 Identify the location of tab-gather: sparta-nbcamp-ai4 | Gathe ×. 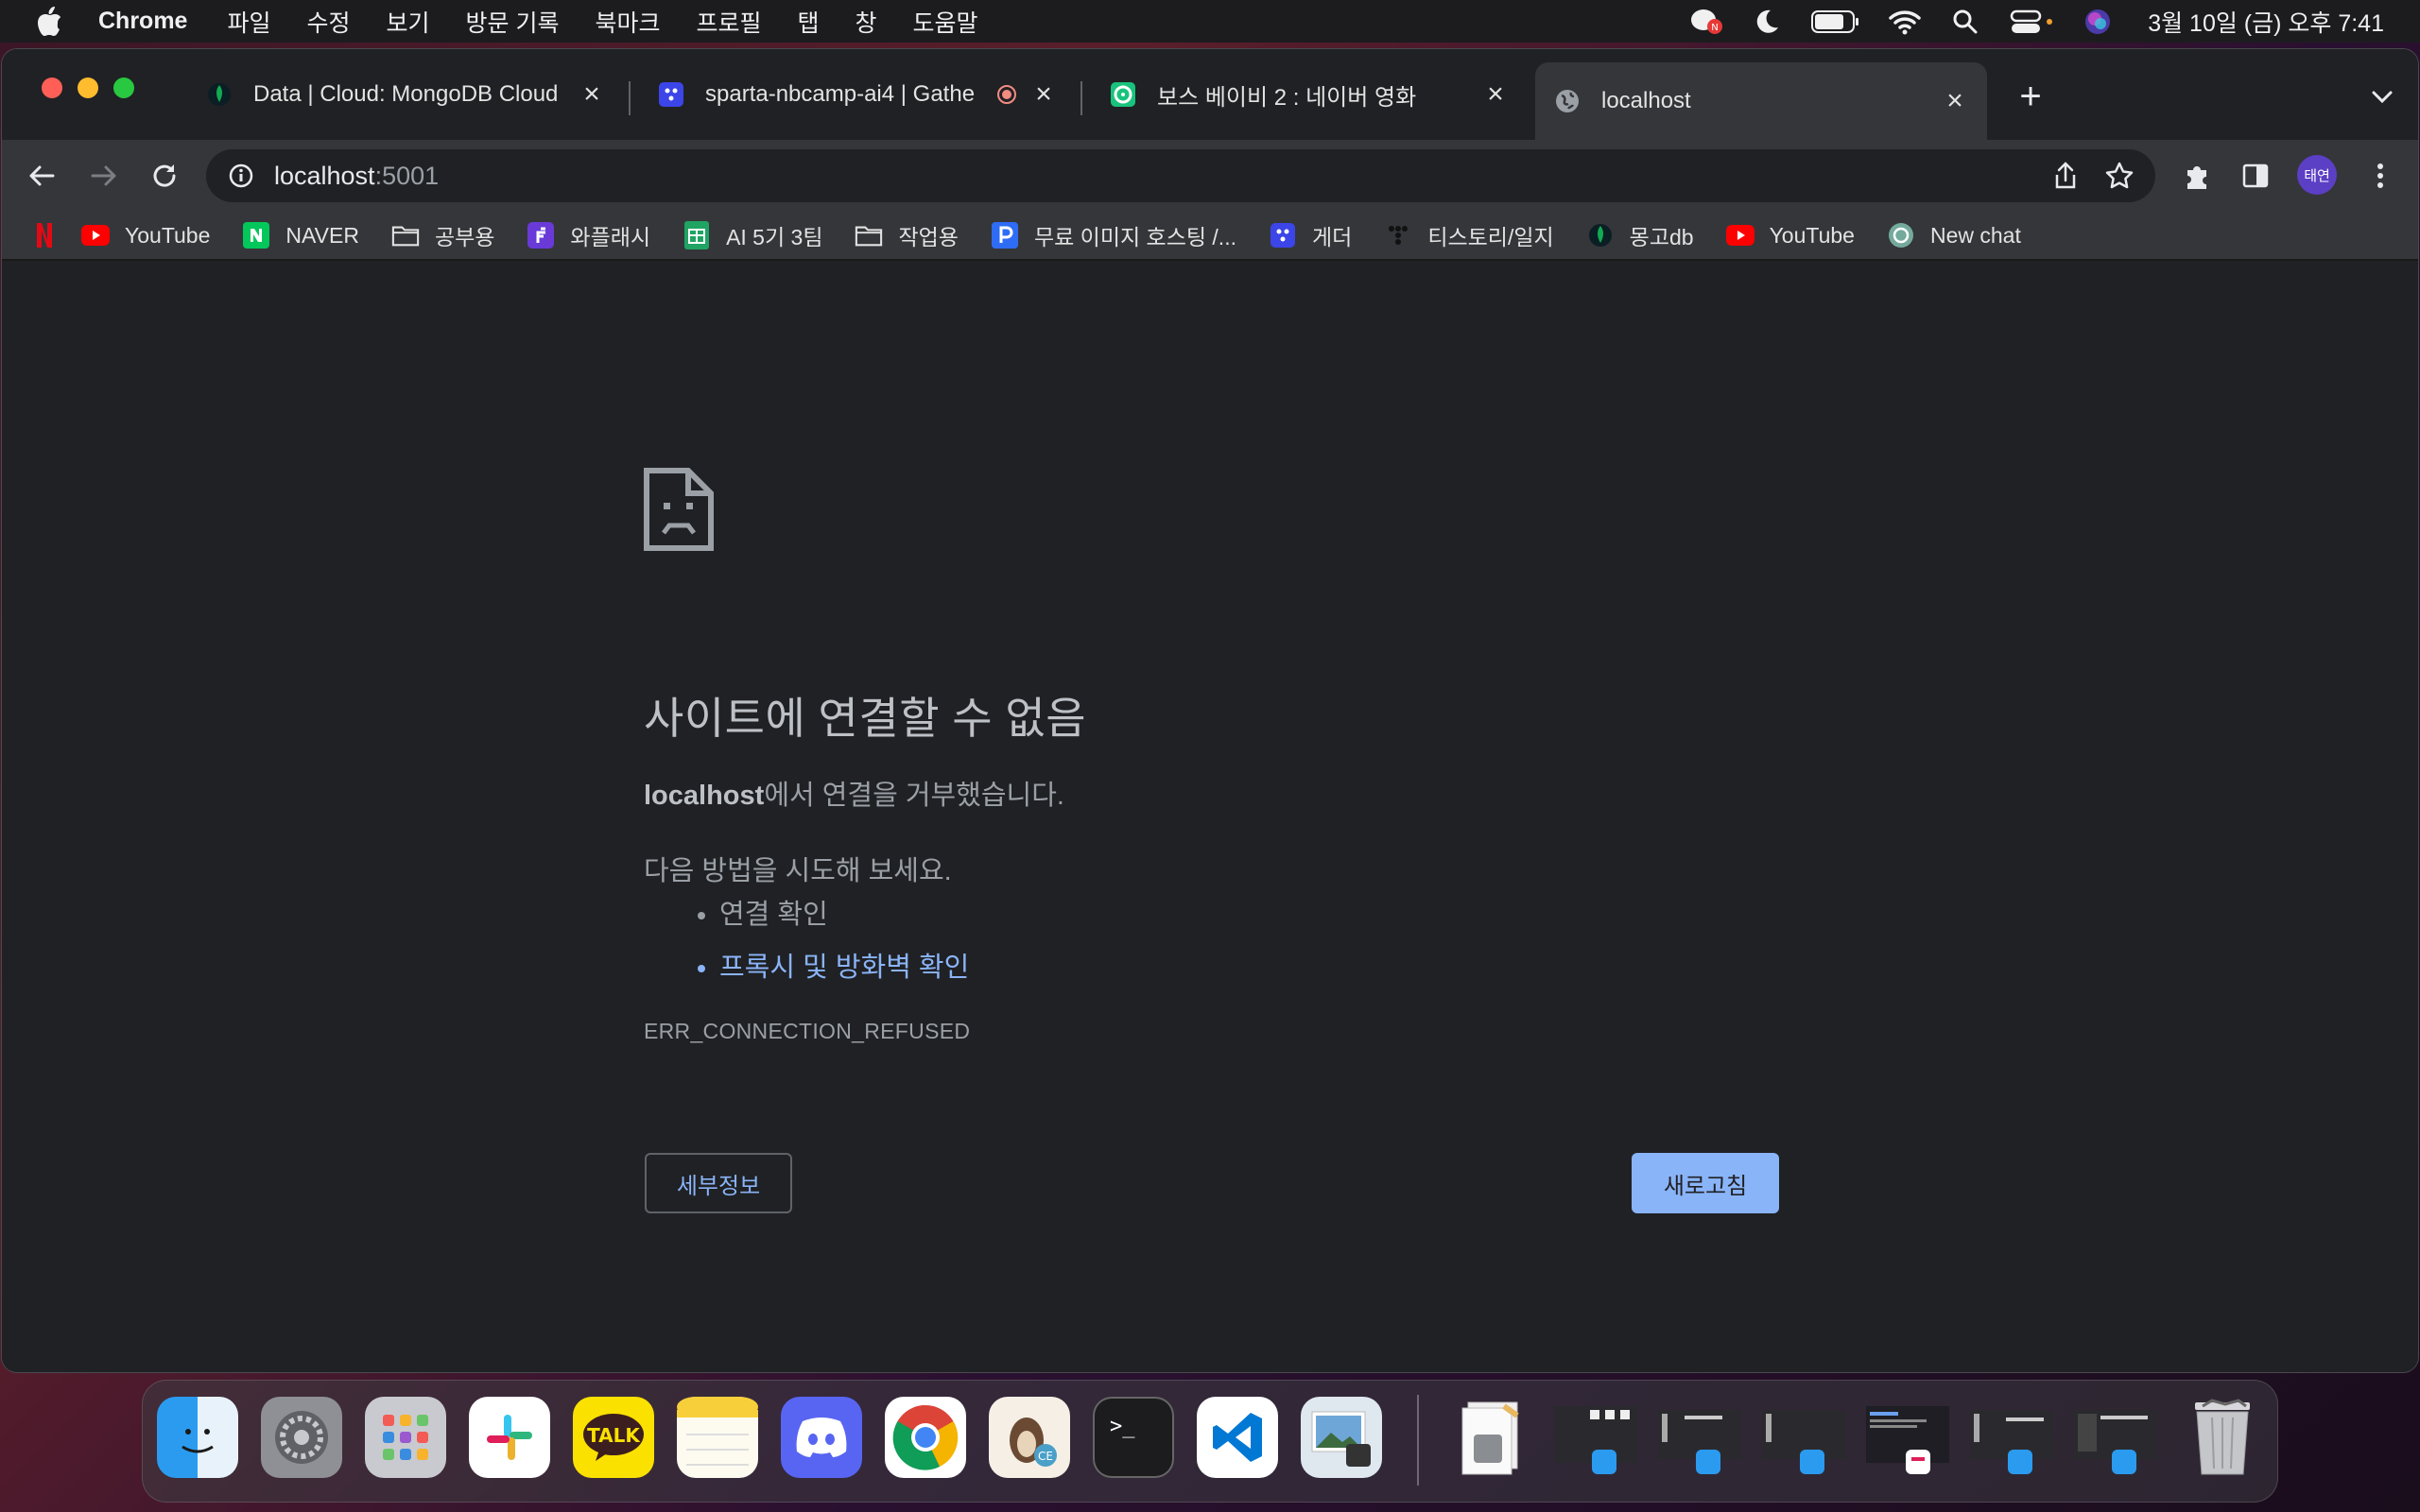
(857, 94).